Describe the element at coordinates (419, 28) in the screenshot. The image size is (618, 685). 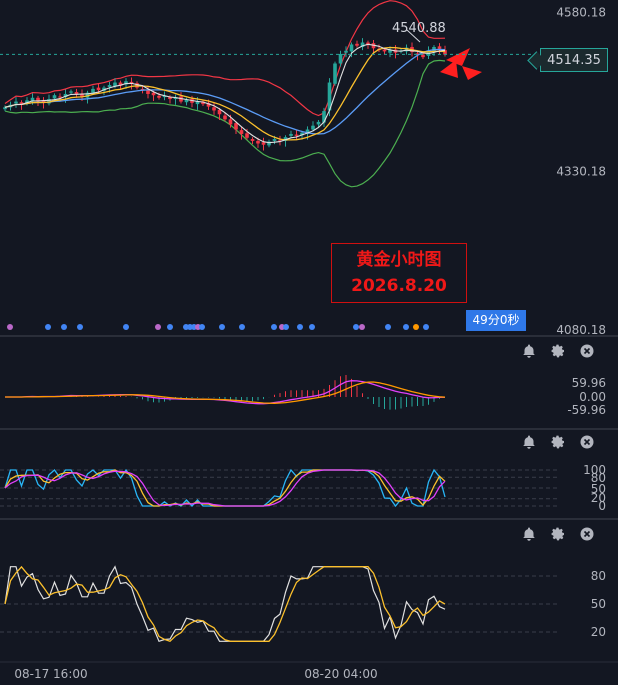
I see `high-price-label: 4540.88` at that location.